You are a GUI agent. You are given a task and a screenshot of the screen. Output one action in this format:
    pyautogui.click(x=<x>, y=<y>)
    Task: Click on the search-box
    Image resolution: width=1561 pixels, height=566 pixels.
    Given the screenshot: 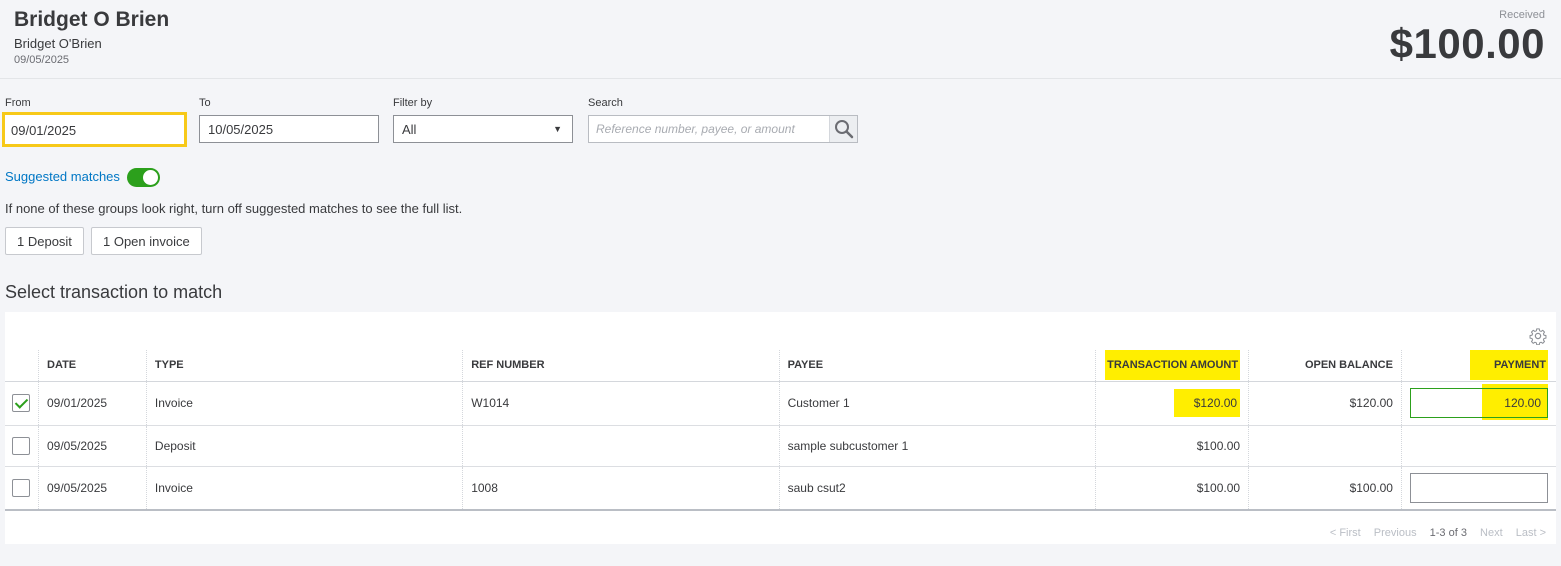 What is the action you would take?
    pyautogui.click(x=723, y=129)
    